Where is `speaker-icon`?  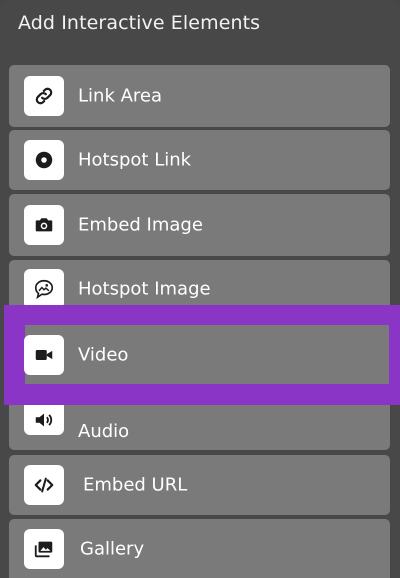
speaker-icon is located at coordinates (44, 420).